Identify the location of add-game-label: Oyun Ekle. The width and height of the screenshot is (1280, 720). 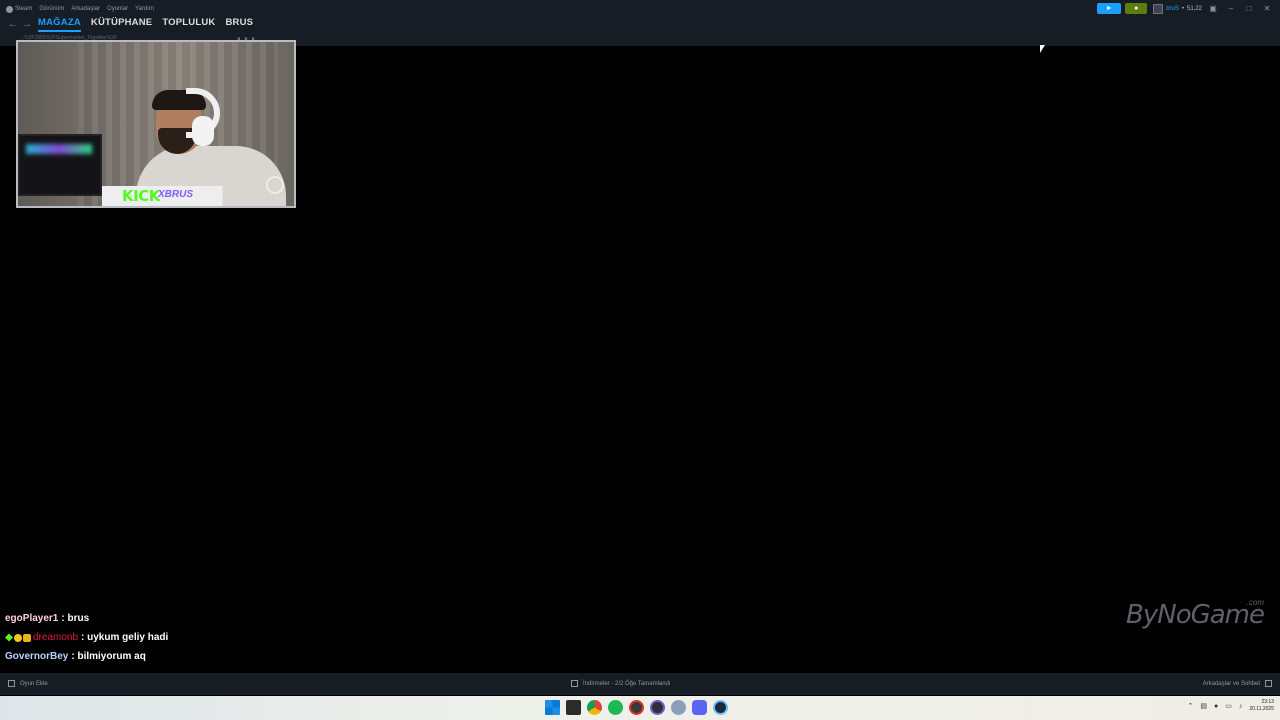
(34, 683).